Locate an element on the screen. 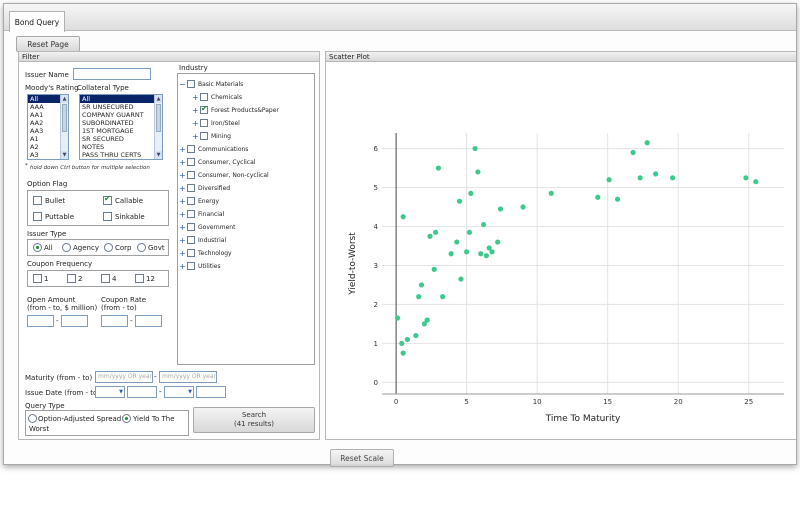 This screenshot has height=510, width=800. basic-materials-checkbox is located at coordinates (191, 84).